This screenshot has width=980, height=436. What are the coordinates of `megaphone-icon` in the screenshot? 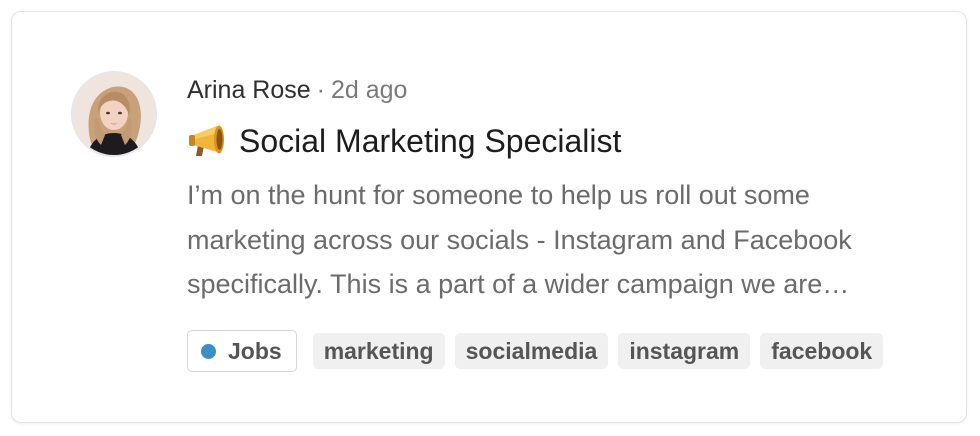 It's located at (208, 141).